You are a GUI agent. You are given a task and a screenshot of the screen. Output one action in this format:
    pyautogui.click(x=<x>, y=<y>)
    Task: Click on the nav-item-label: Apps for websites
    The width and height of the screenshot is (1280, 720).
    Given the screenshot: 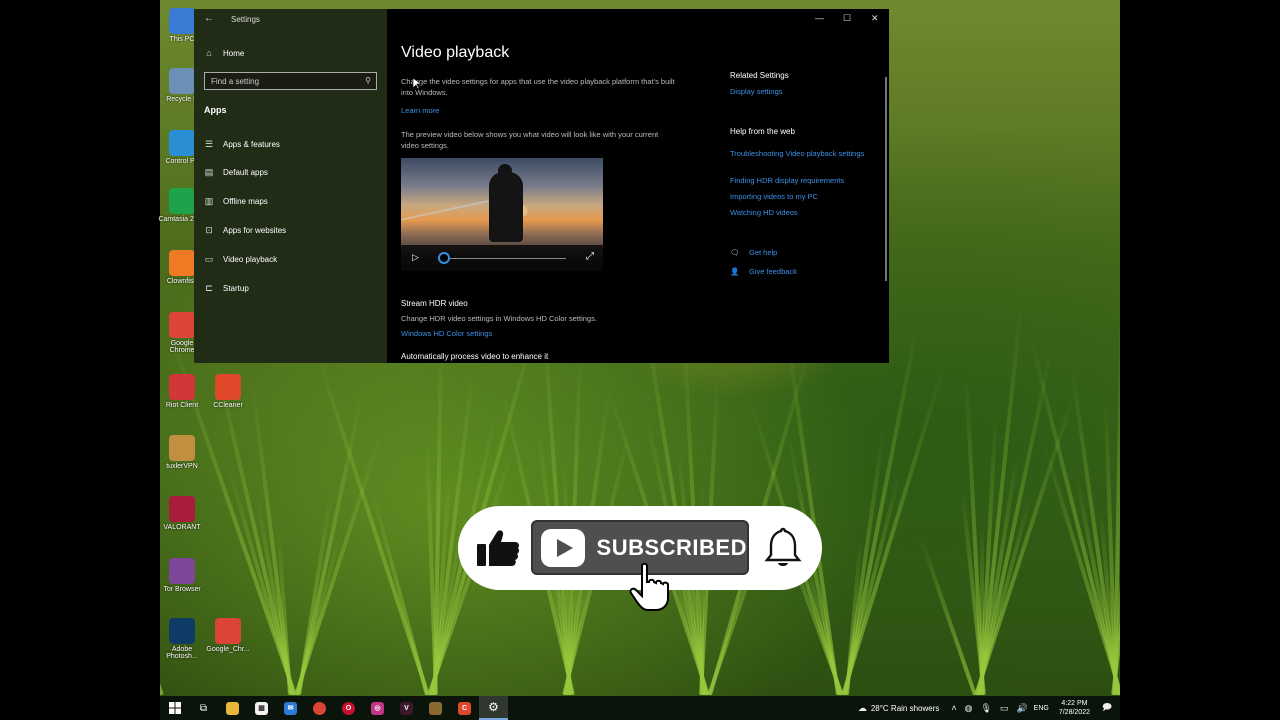 What is the action you would take?
    pyautogui.click(x=255, y=230)
    